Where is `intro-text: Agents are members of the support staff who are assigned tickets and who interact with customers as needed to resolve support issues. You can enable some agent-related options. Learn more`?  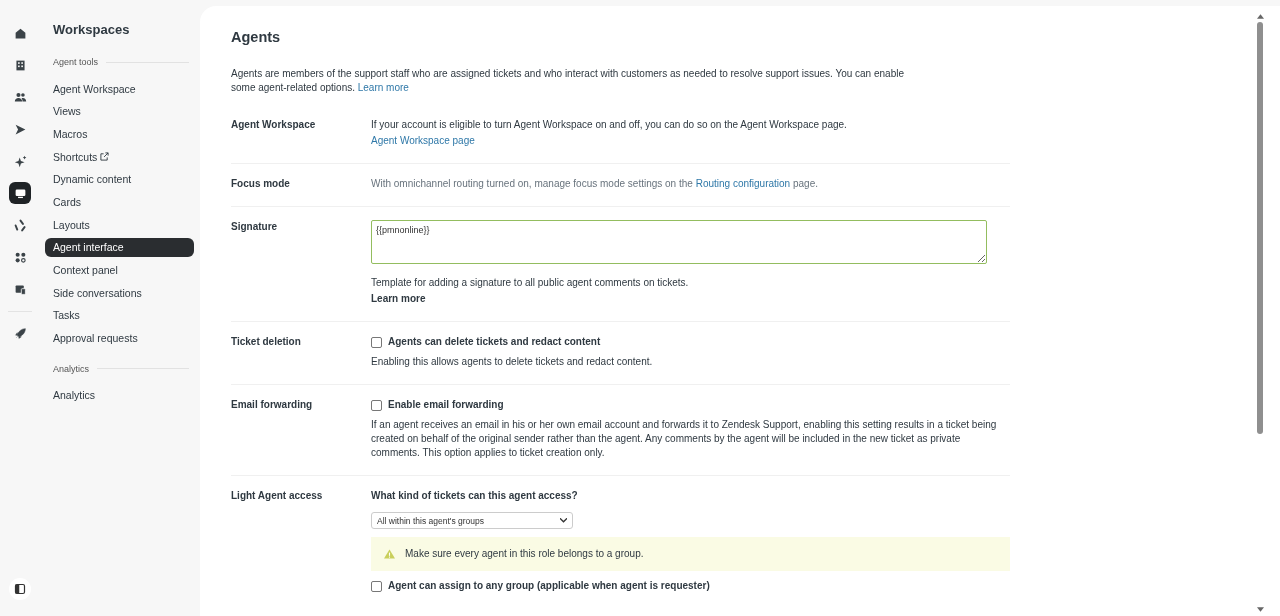 intro-text: Agents are members of the support staff who are assigned tickets and who interact with customers as needed to resolve support issues. You can enable some agent-related options. Learn more is located at coordinates (568, 81).